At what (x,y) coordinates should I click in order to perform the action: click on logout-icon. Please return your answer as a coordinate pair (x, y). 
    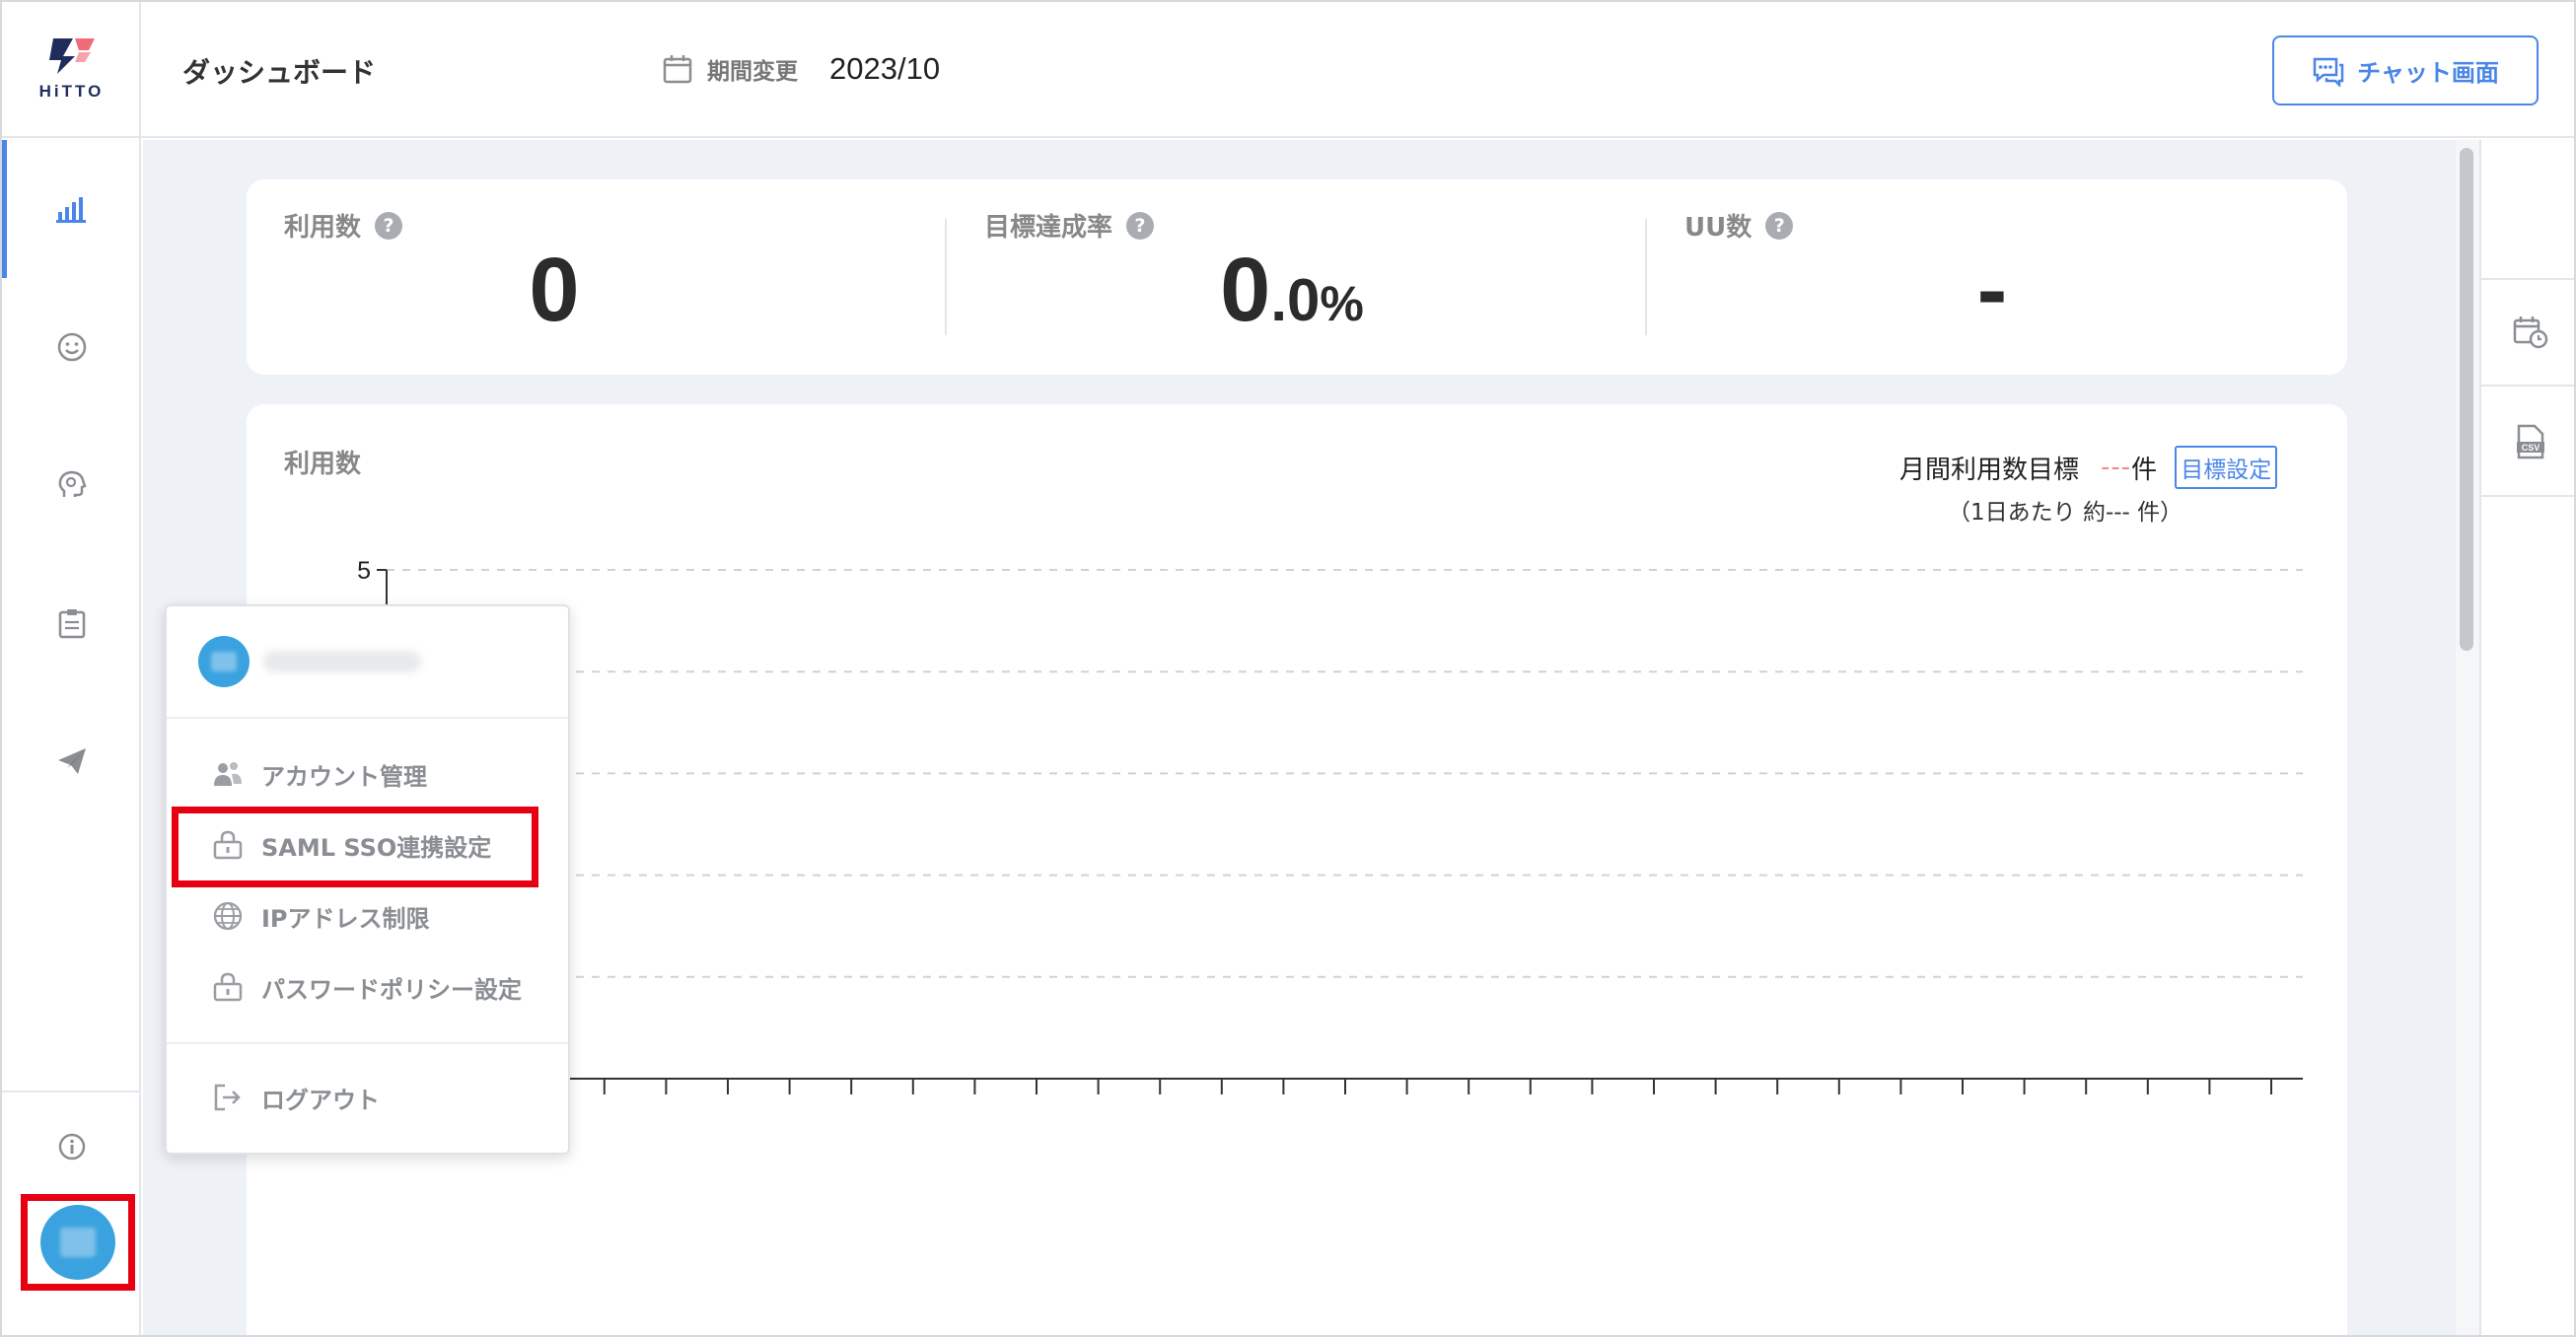
    Looking at the image, I should click on (228, 1097).